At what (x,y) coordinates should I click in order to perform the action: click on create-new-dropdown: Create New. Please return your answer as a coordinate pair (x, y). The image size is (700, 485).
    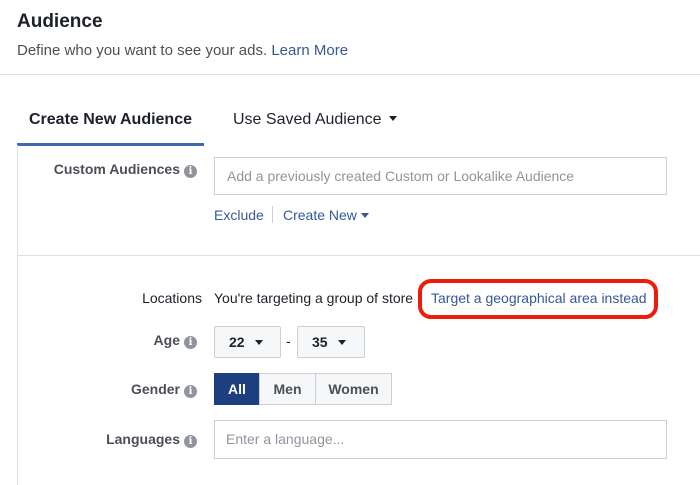
    Looking at the image, I should click on (326, 215).